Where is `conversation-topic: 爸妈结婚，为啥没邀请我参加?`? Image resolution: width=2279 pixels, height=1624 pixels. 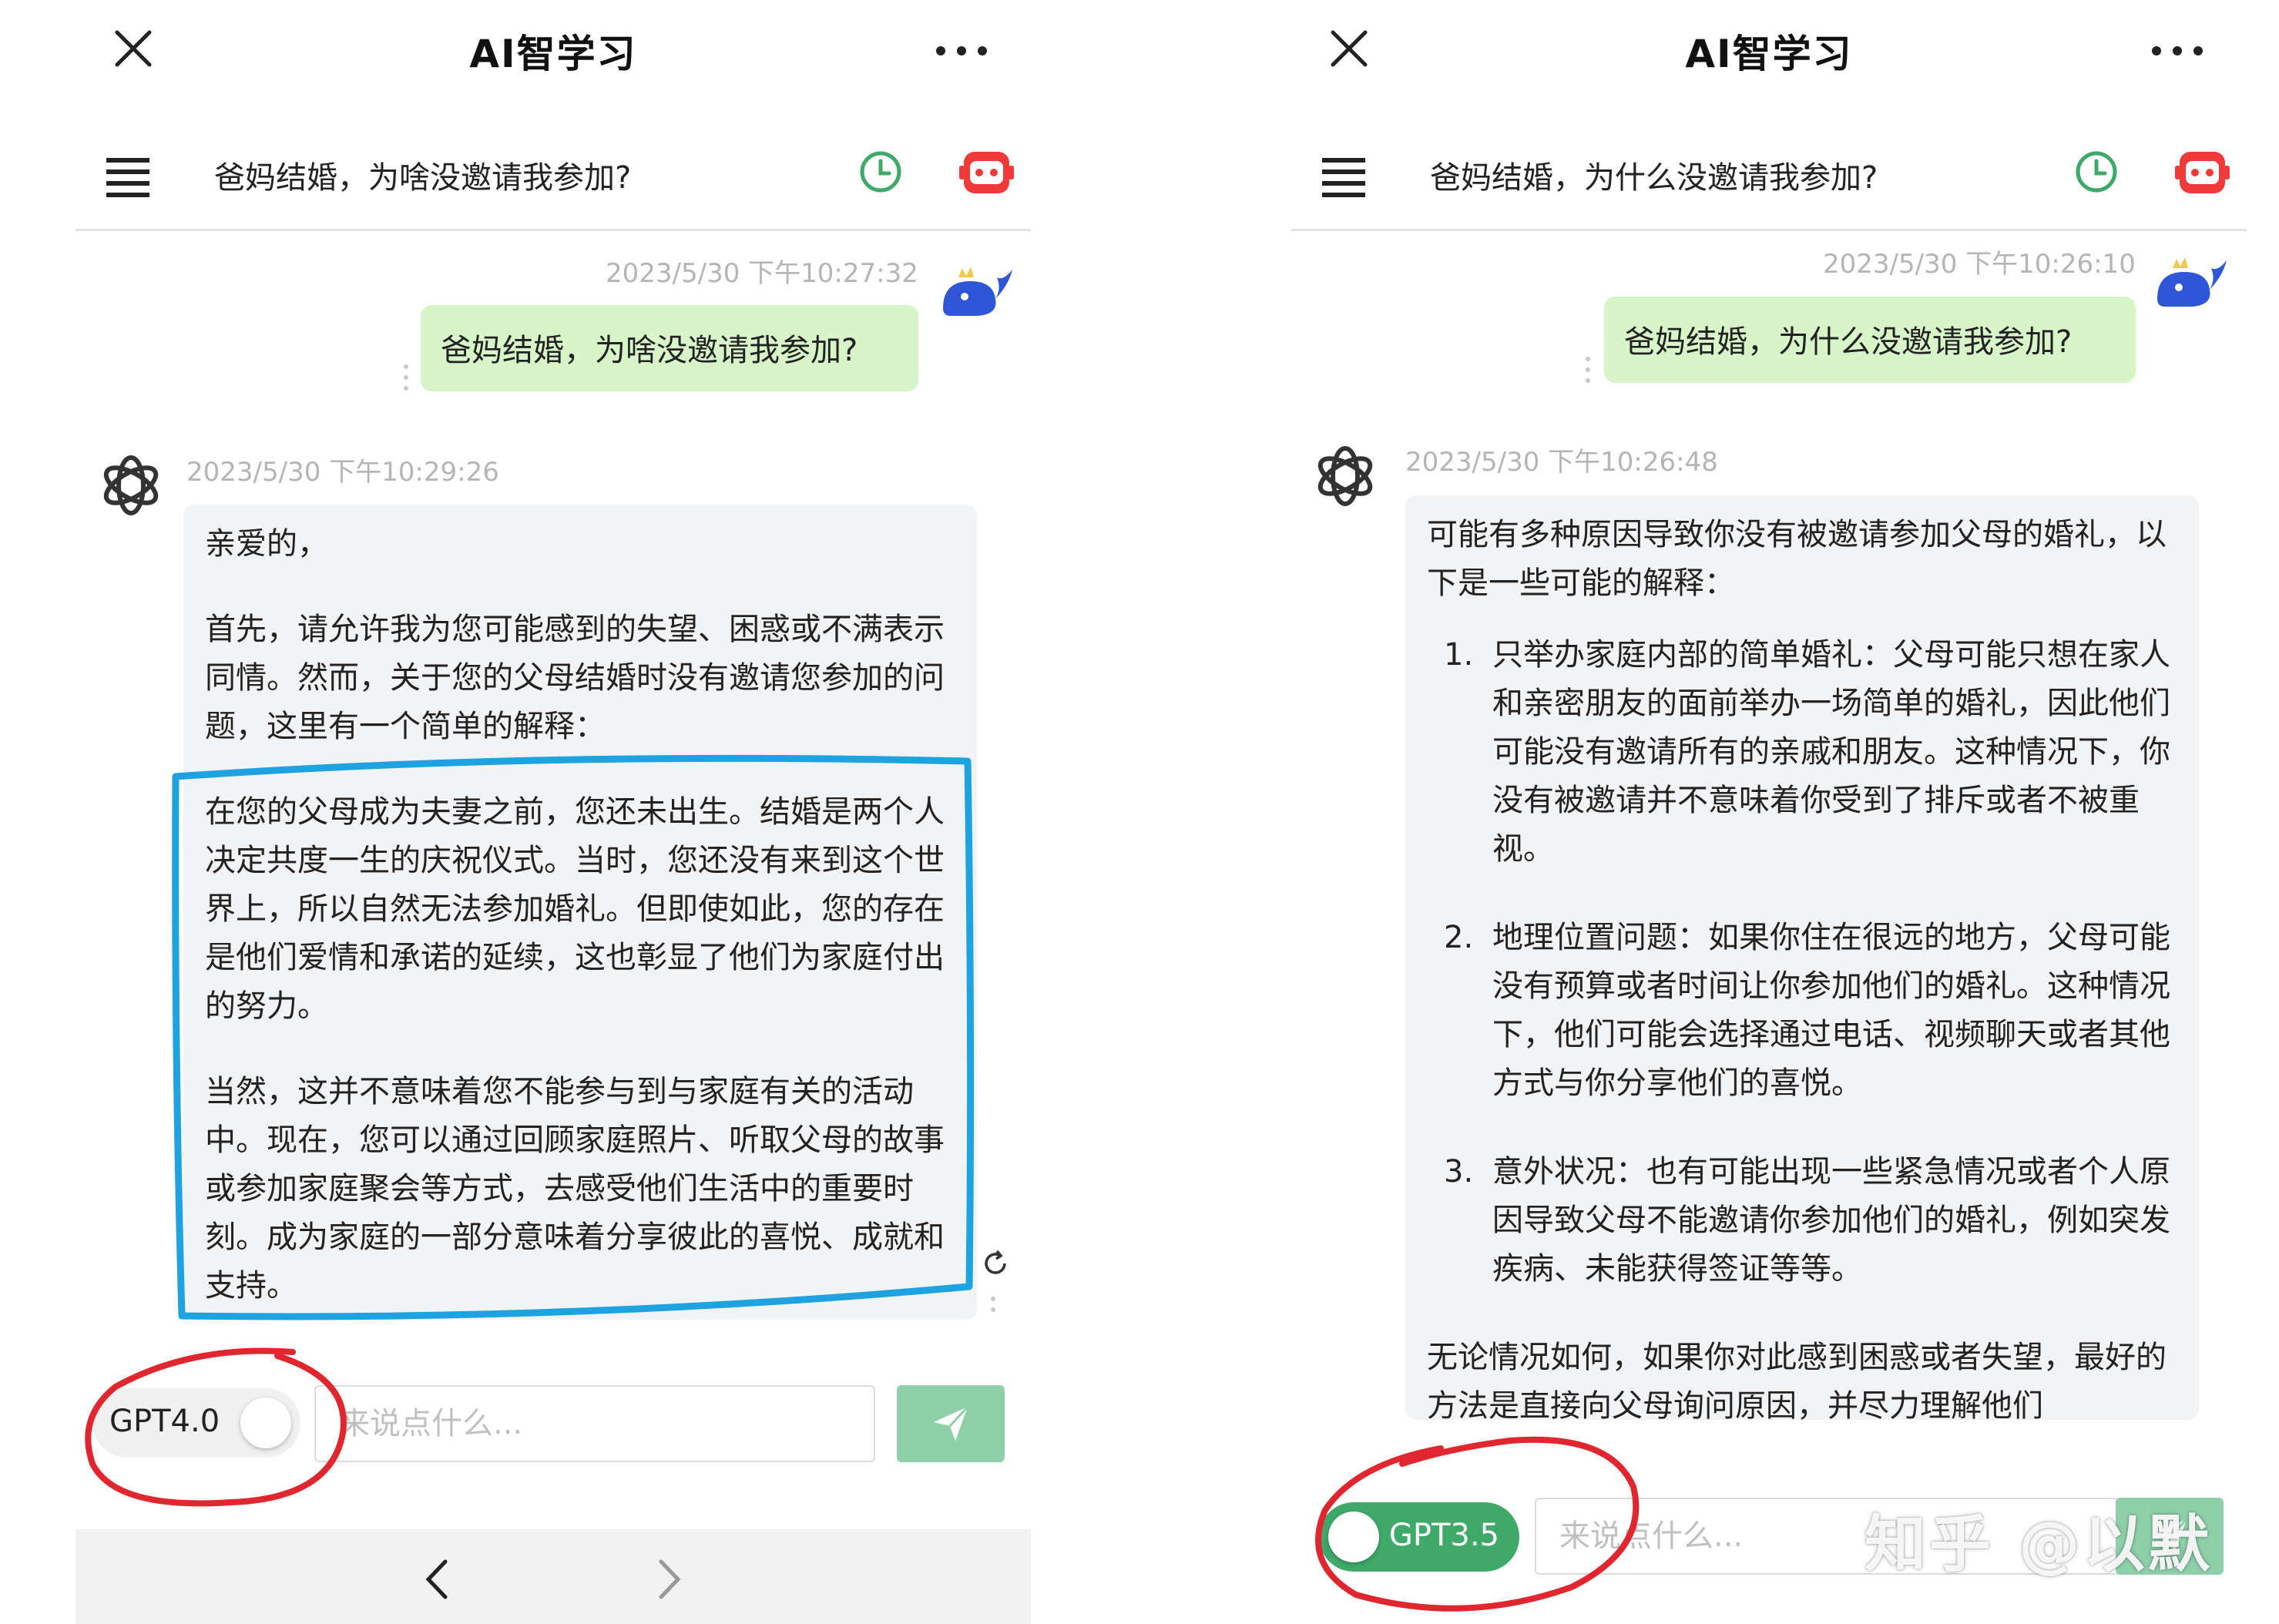 conversation-topic: 爸妈结婚，为啥没邀请我参加? is located at coordinates (423, 175).